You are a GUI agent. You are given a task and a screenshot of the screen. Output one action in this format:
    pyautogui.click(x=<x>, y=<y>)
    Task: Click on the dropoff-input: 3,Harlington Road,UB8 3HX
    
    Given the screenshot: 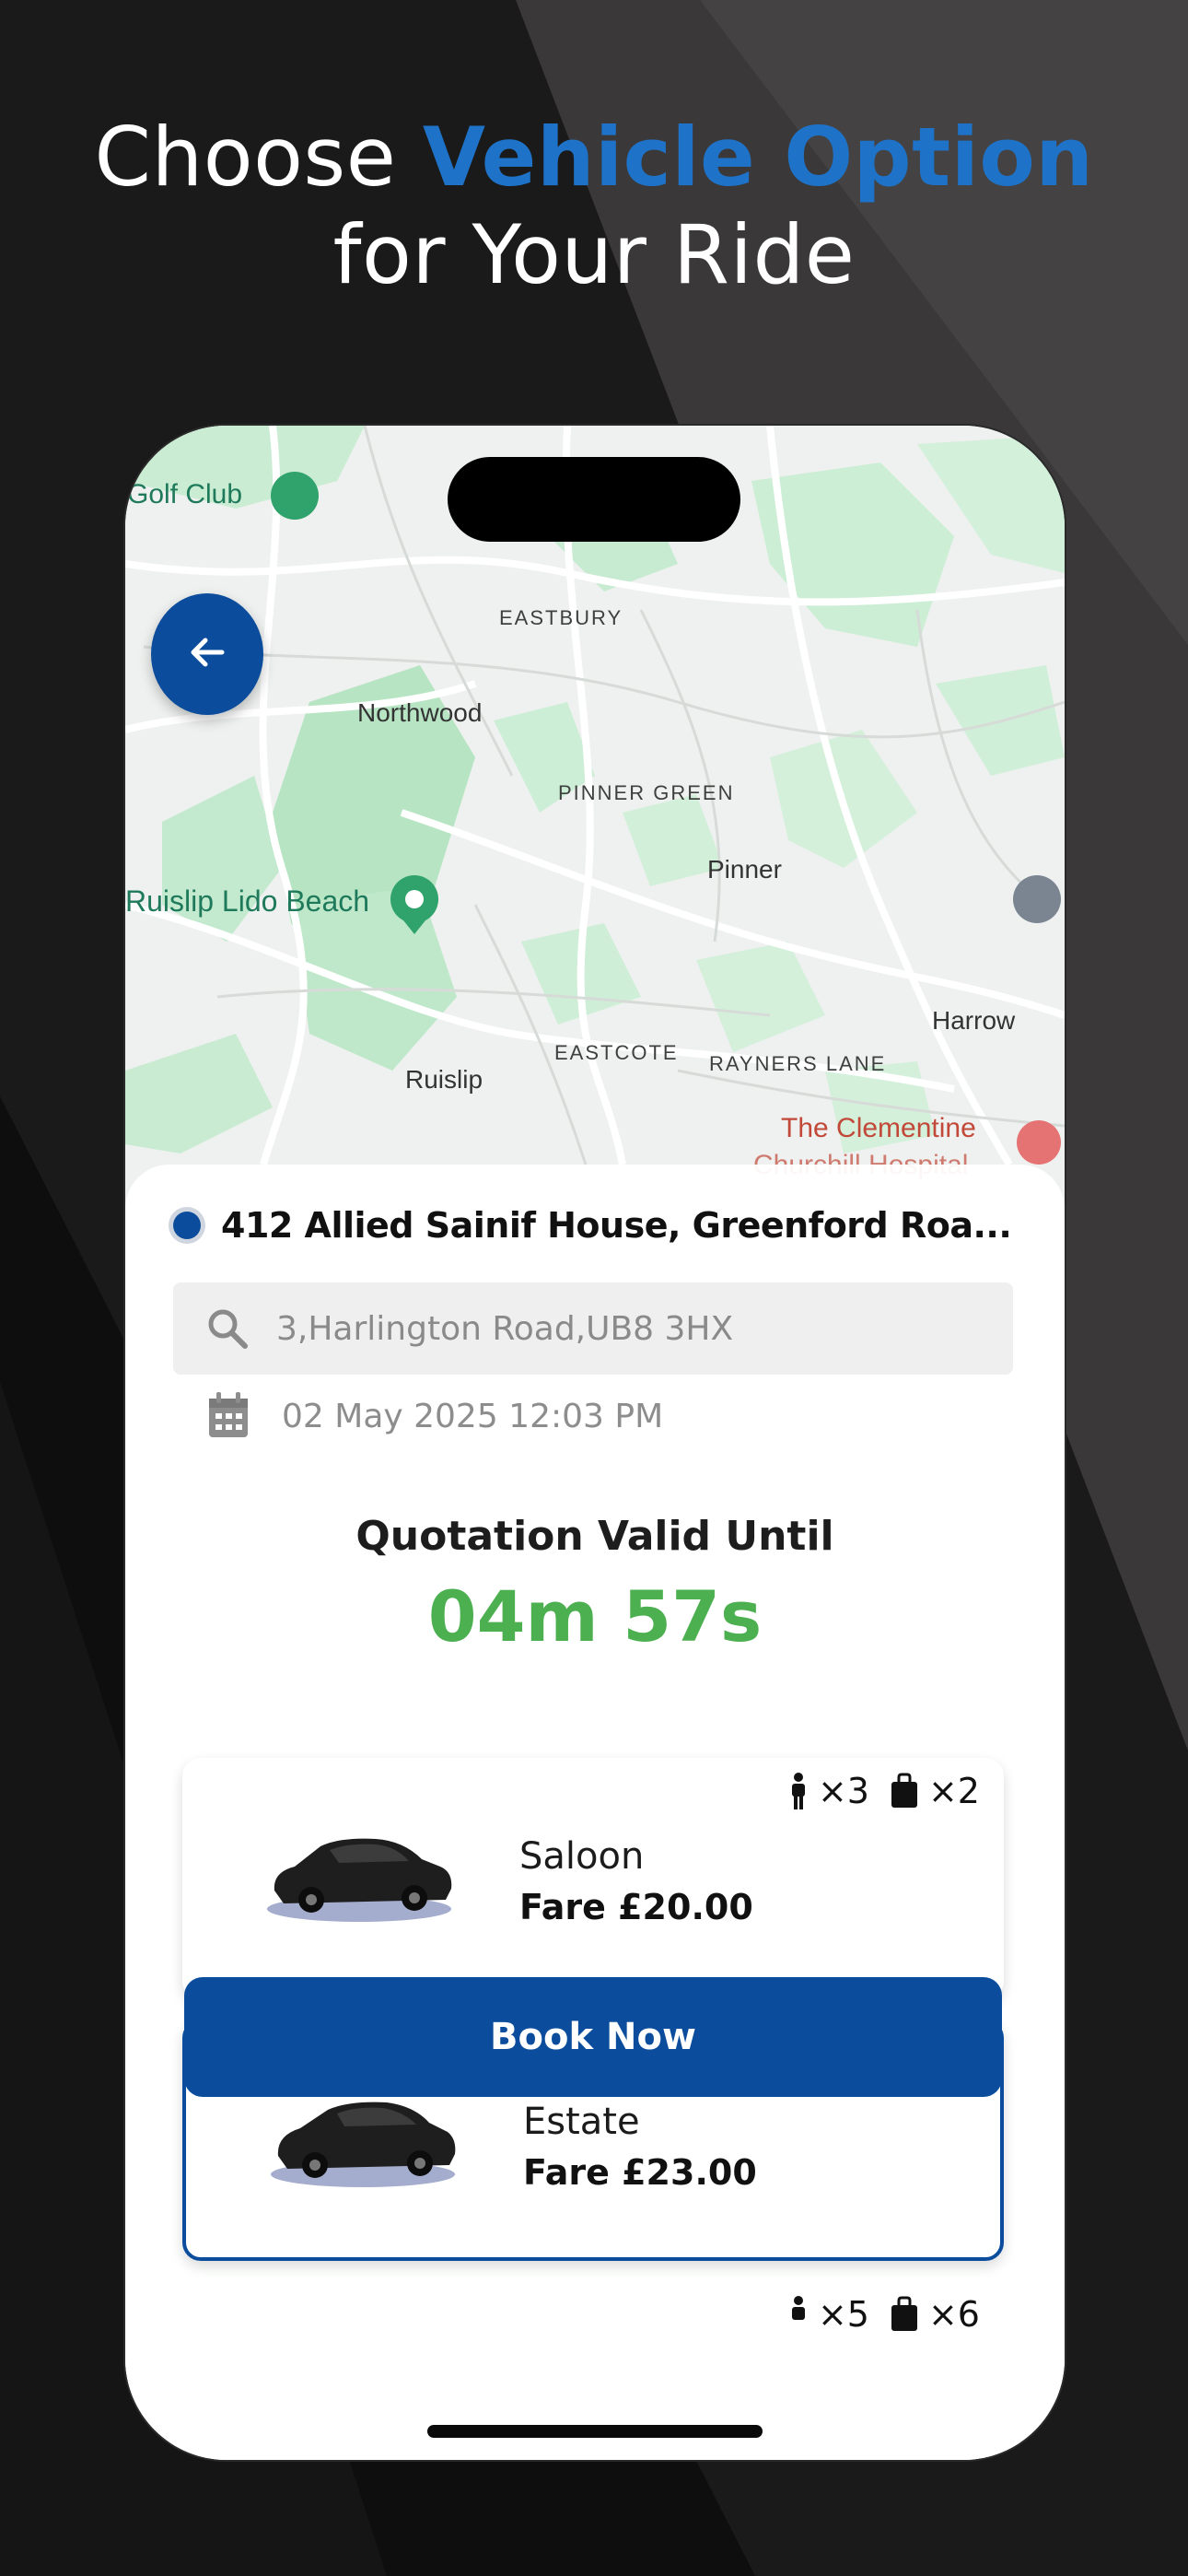 What is the action you would take?
    pyautogui.click(x=593, y=1328)
    